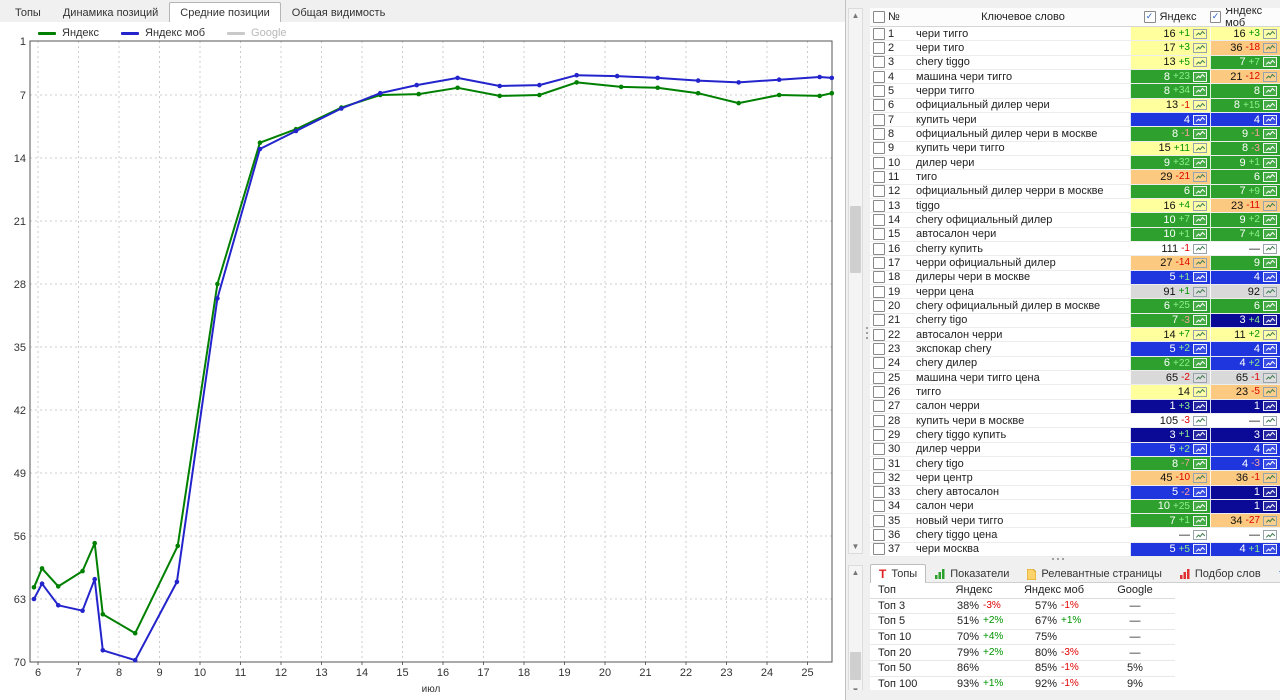 The width and height of the screenshot is (1280, 700). Describe the element at coordinates (68, 33) in the screenshot. I see `legend-item-яндекс: Яндекс` at that location.